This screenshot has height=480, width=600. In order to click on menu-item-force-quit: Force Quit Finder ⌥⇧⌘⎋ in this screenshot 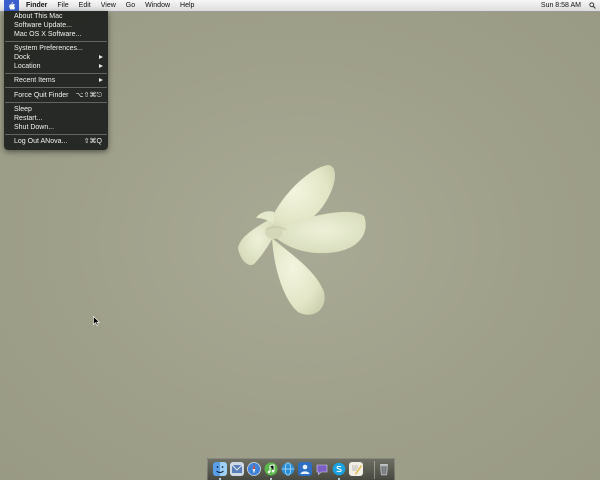, I will do `click(59, 95)`.